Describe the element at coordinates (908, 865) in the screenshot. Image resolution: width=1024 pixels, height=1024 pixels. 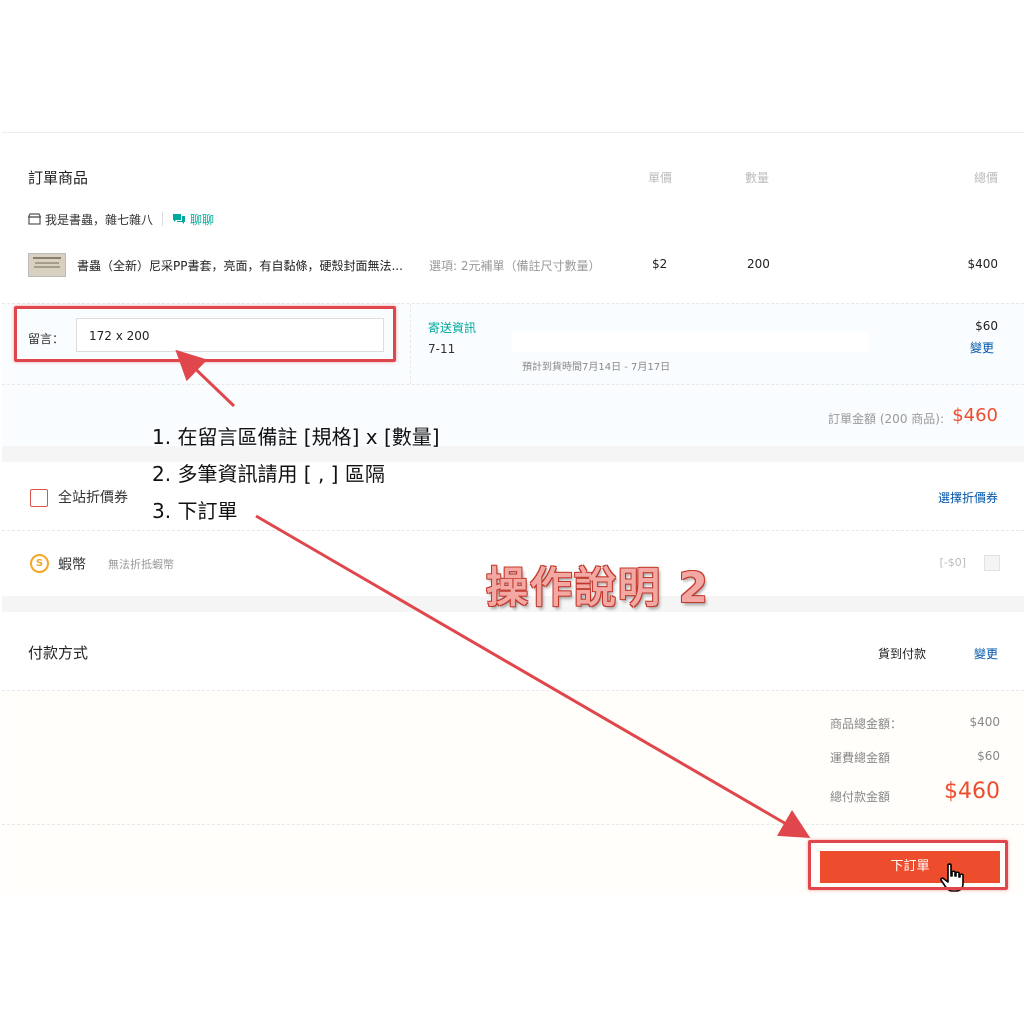
I see `place-order-highlight-box` at that location.